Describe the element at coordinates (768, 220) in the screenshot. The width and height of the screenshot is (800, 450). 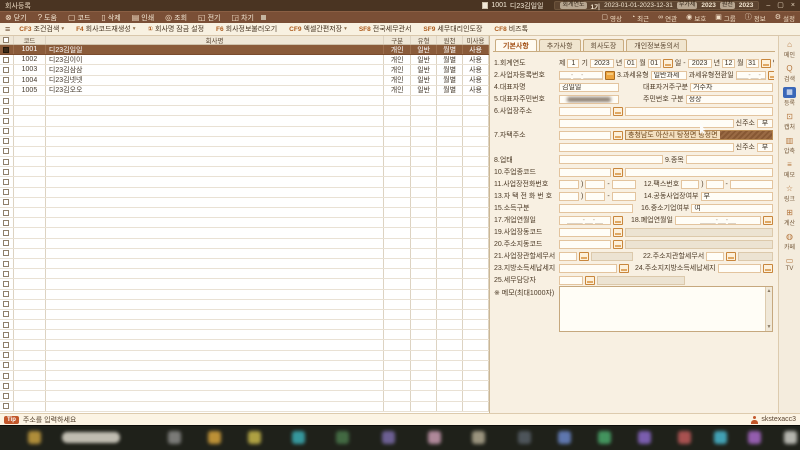
I see `close-date-picker-icon` at that location.